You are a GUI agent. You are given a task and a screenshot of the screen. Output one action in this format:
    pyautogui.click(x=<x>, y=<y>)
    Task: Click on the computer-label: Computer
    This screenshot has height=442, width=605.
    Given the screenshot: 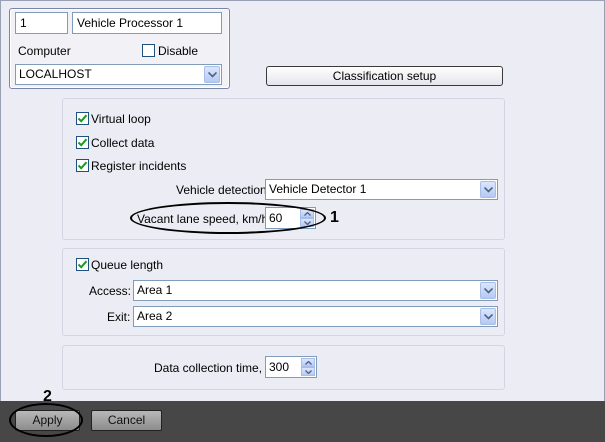 What is the action you would take?
    pyautogui.click(x=44, y=51)
    